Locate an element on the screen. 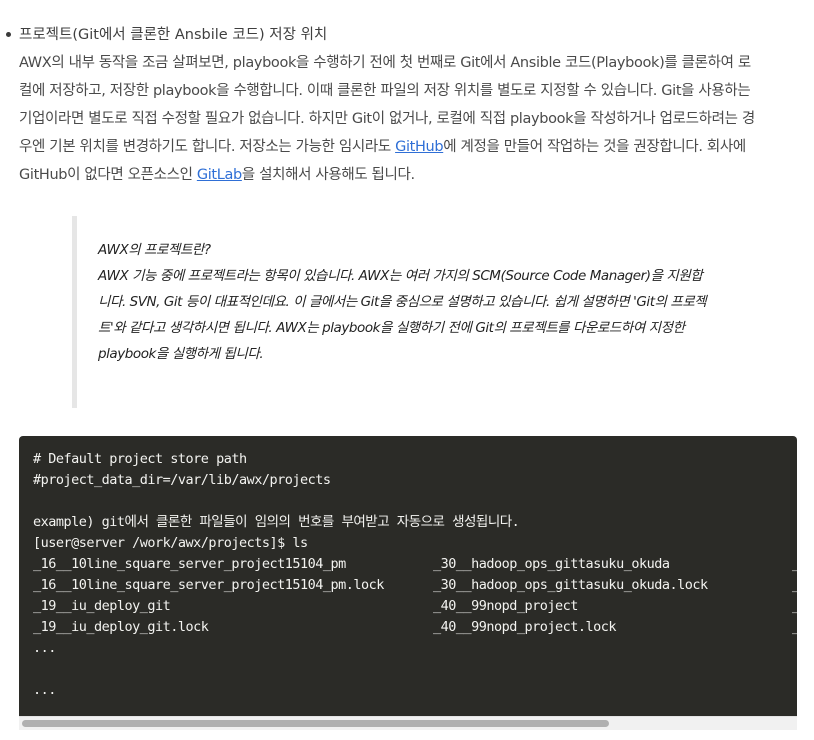 The image size is (814, 740). code-line: # Default project store path is located at coordinates (140, 459).